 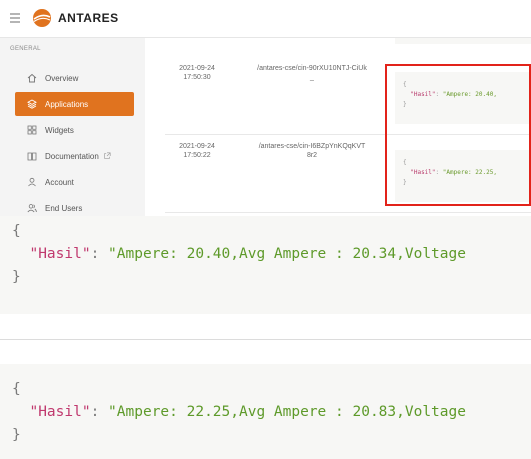 What do you see at coordinates (32, 104) in the screenshot?
I see `layers-icon` at bounding box center [32, 104].